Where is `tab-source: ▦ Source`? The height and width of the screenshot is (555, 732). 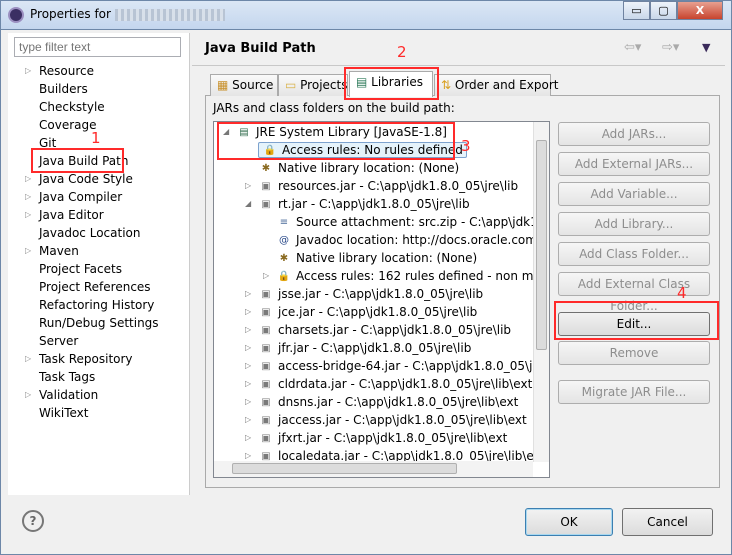 tab-source: ▦ Source is located at coordinates (244, 85).